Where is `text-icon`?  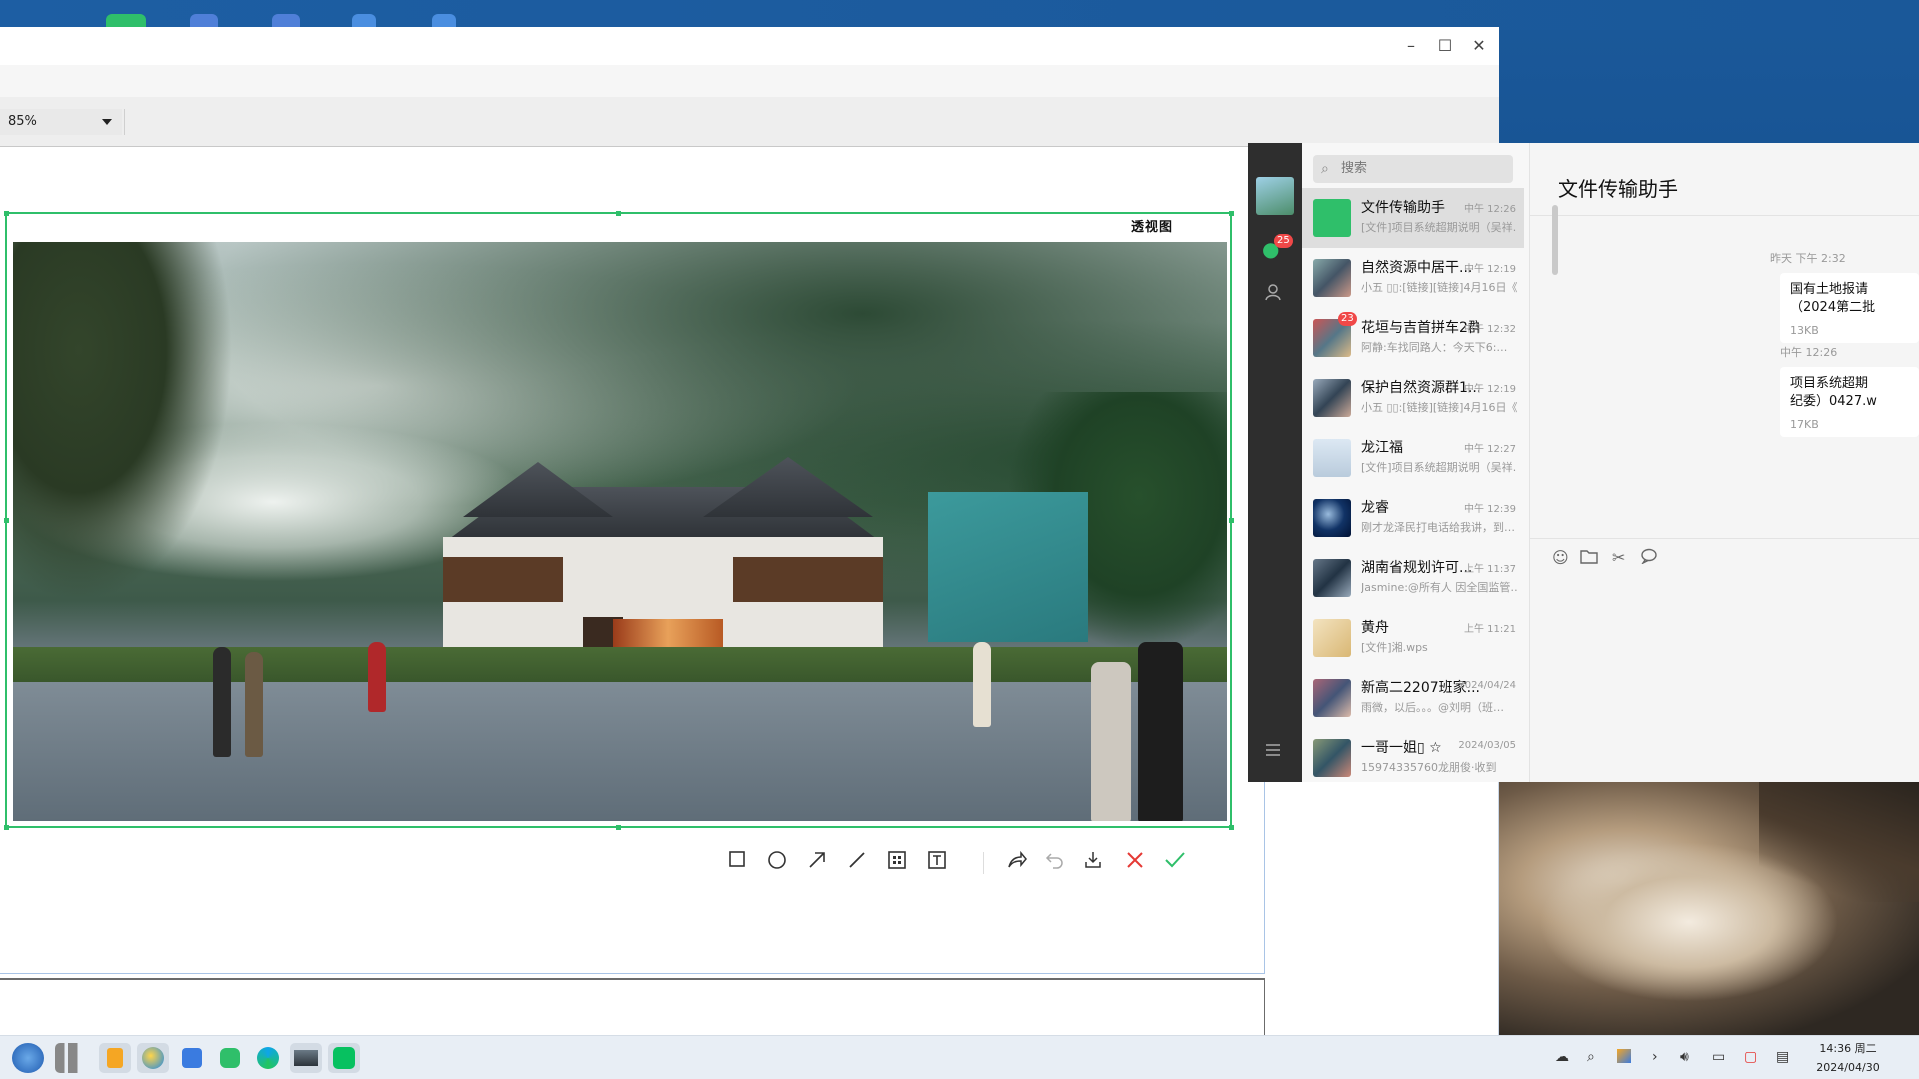
text-icon is located at coordinates (937, 863).